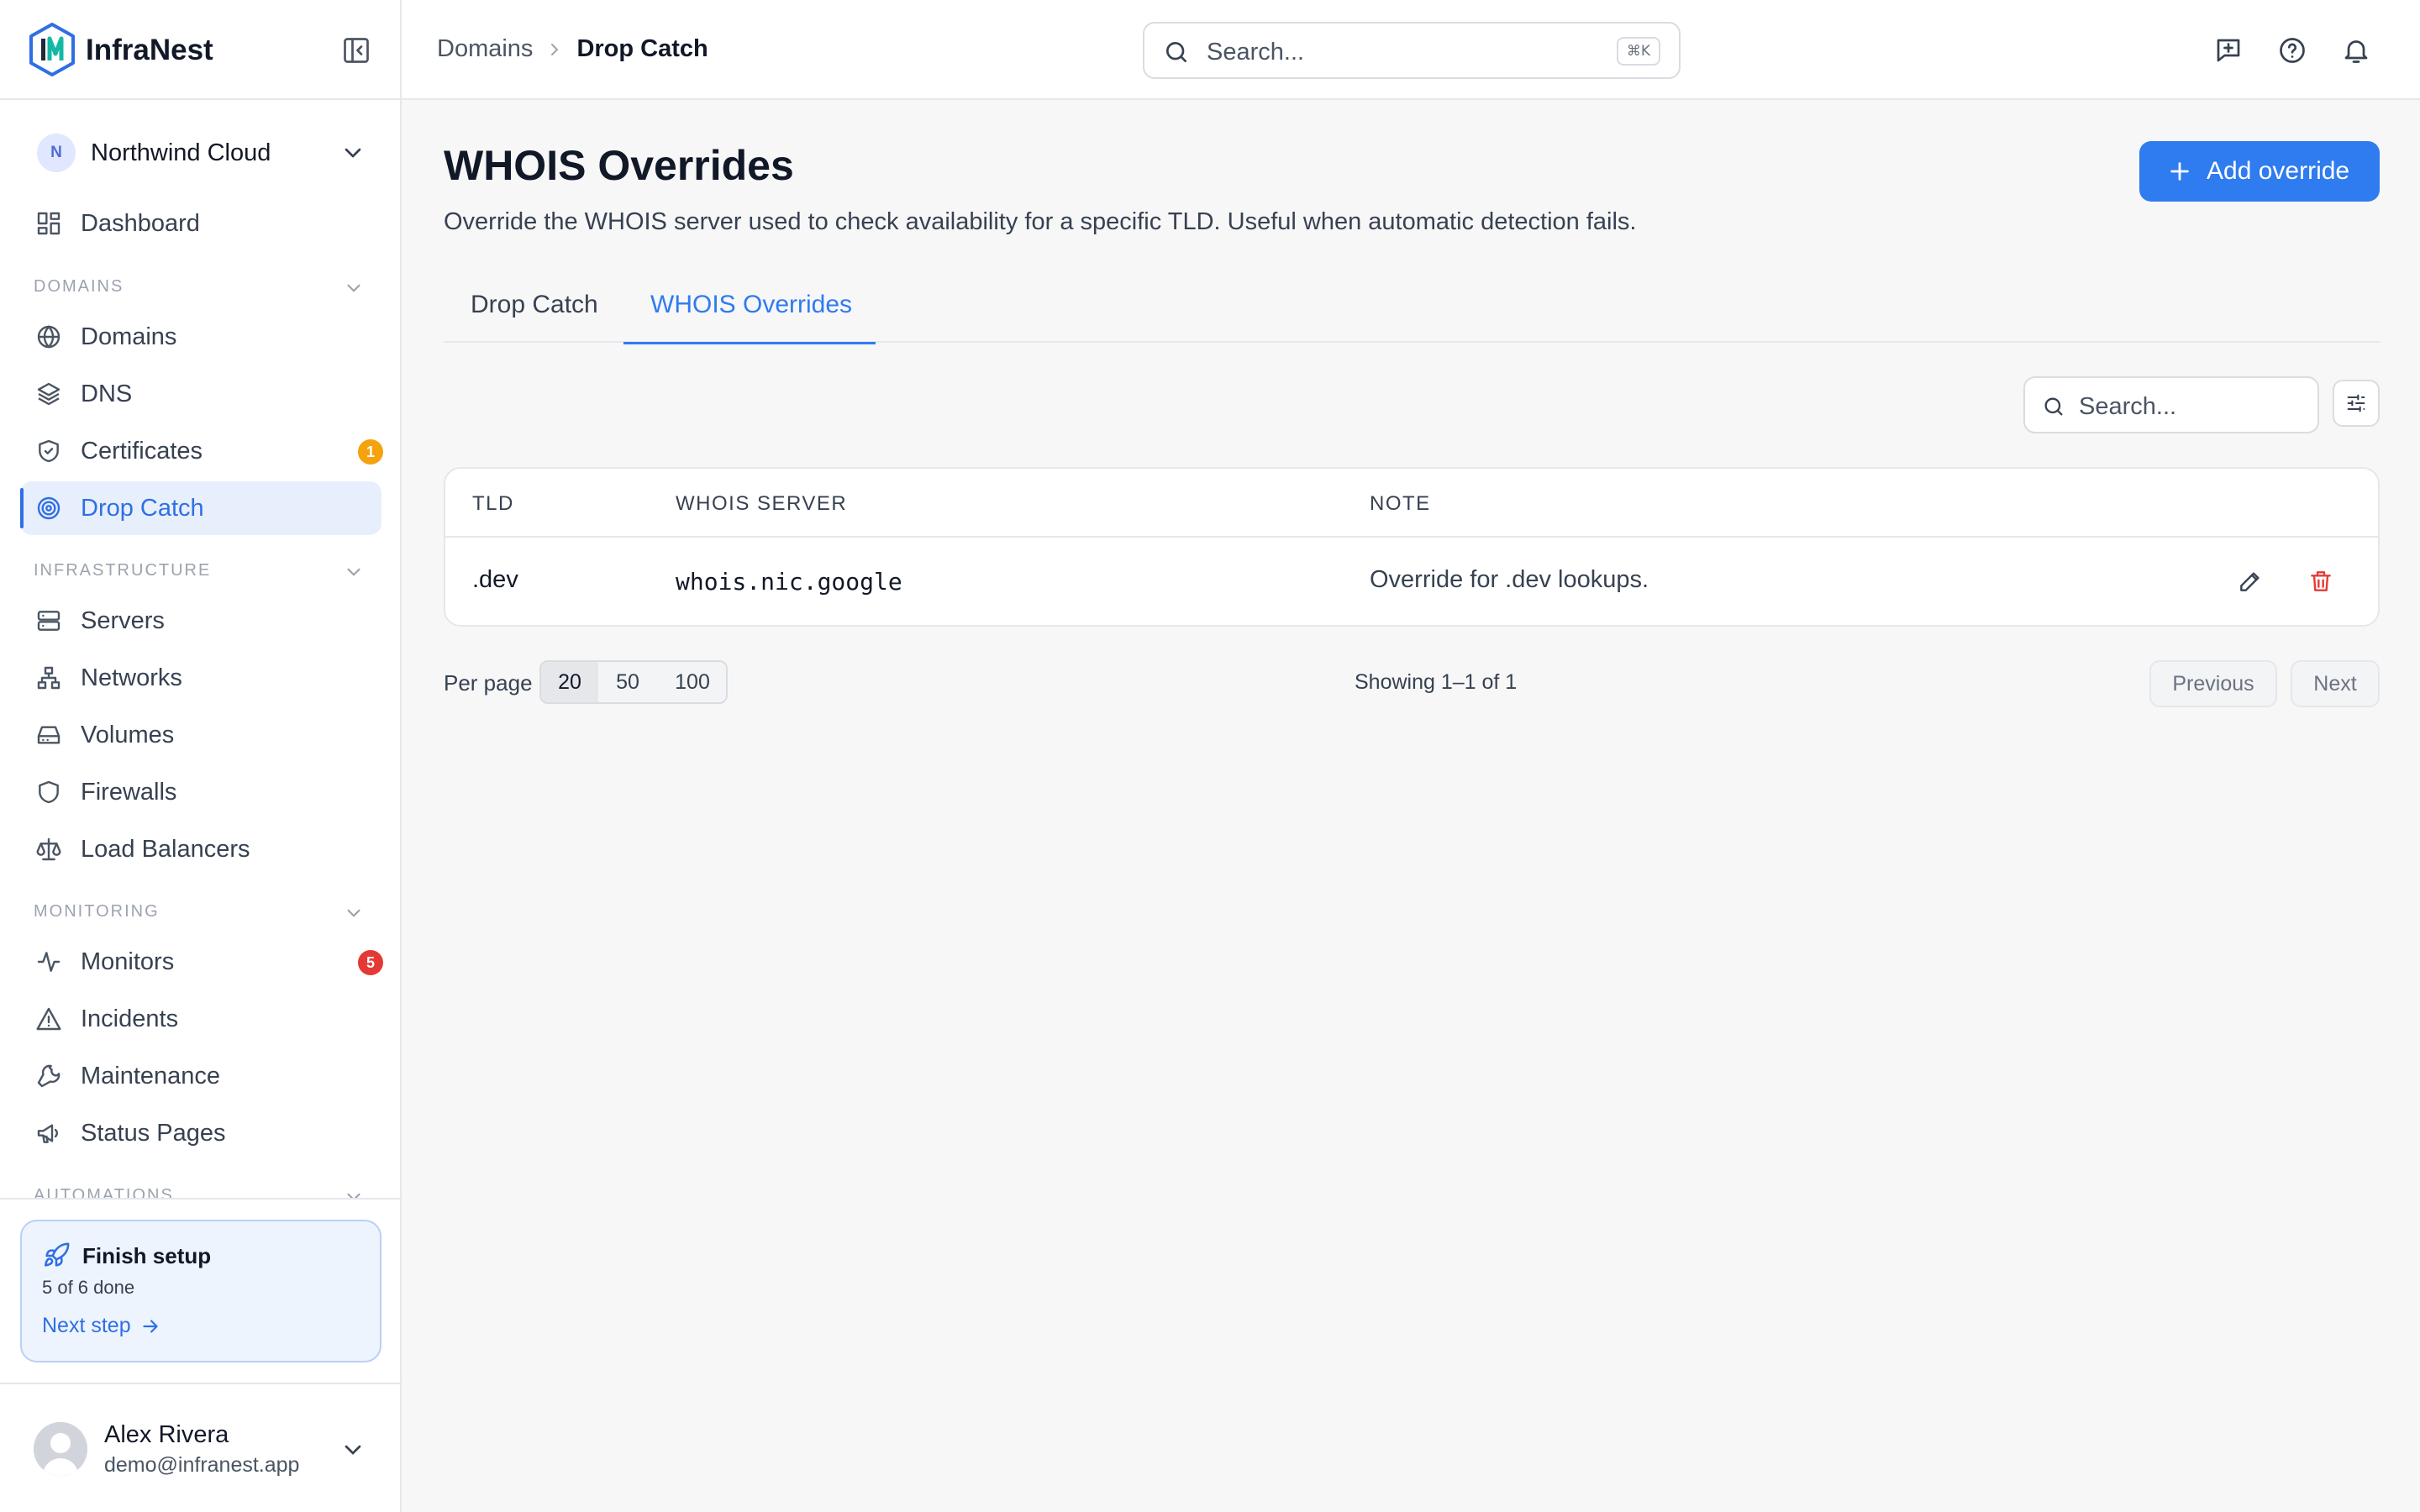 This screenshot has height=1512, width=2420. Describe the element at coordinates (200, 1199) in the screenshot. I see `sidebar-divider` at that location.